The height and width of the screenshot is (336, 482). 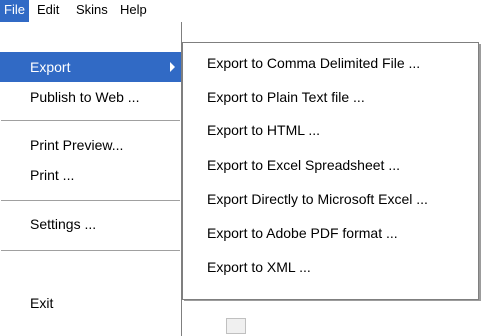 What do you see at coordinates (90, 303) in the screenshot?
I see `menu-item-exit: Exit` at bounding box center [90, 303].